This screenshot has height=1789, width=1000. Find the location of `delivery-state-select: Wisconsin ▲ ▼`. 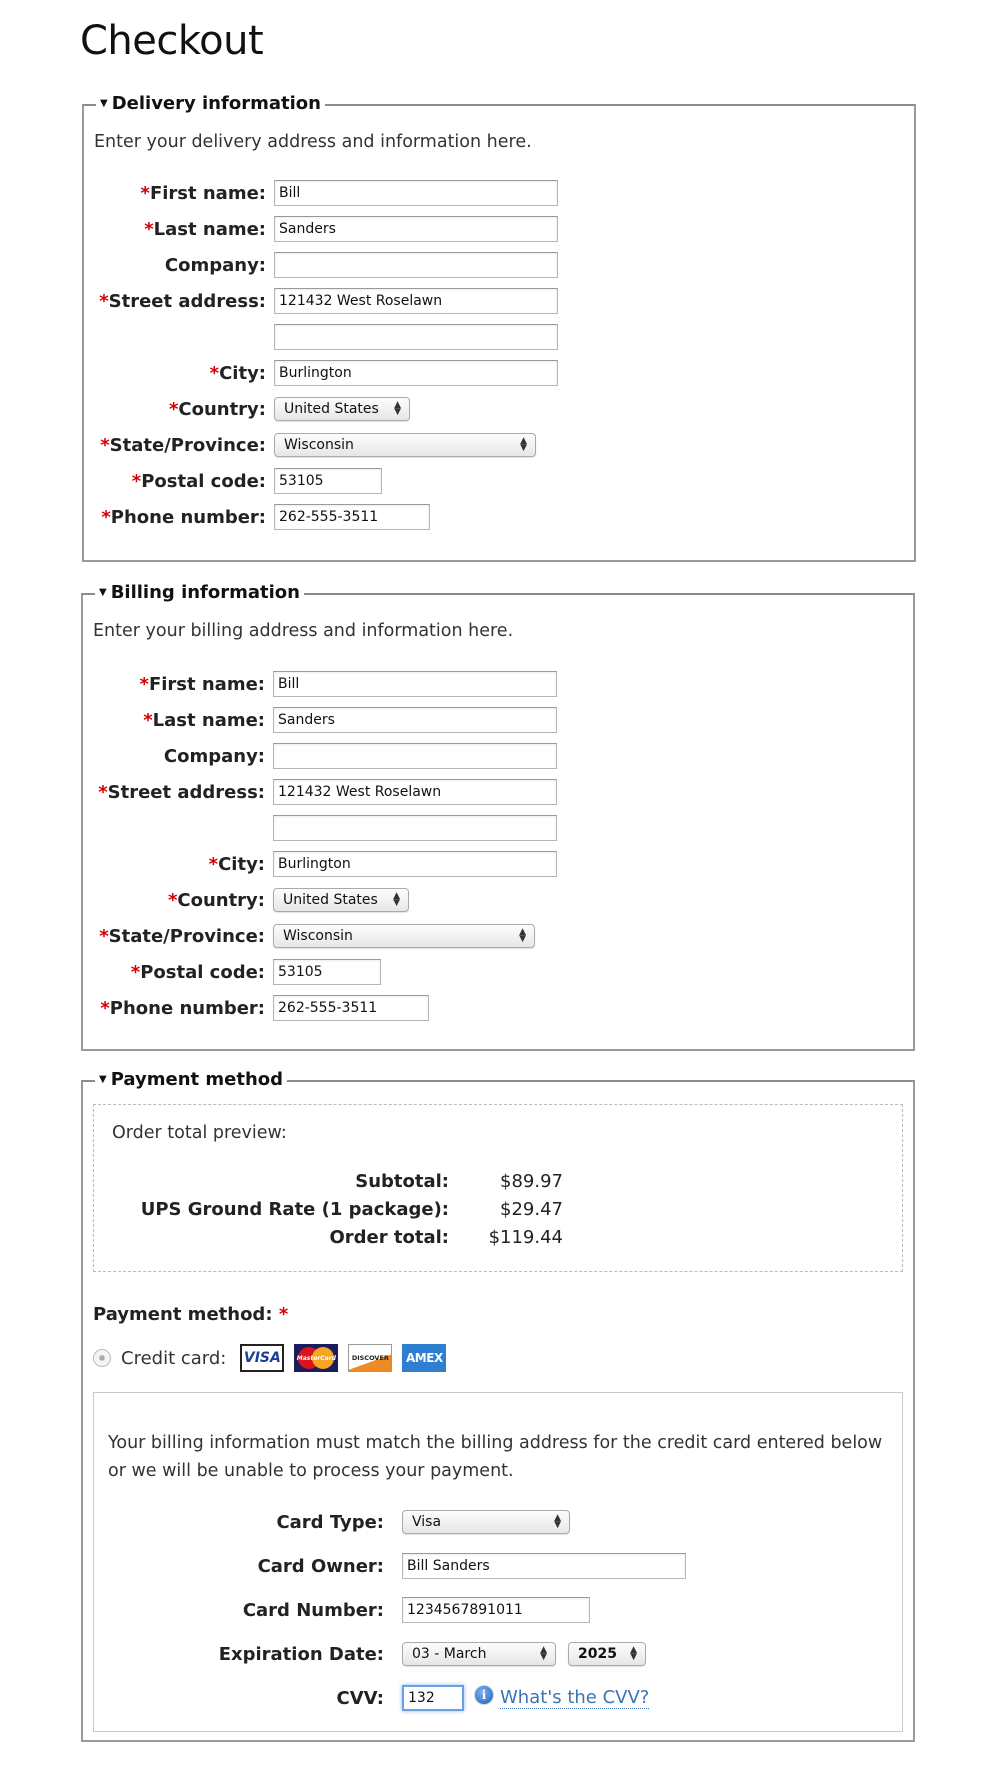

delivery-state-select: Wisconsin ▲ ▼ is located at coordinates (405, 445).